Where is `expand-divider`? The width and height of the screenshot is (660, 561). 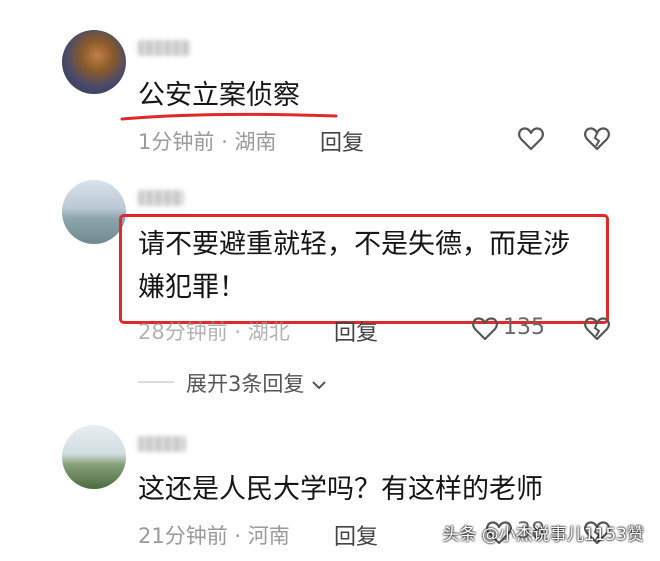
expand-divider is located at coordinates (156, 382).